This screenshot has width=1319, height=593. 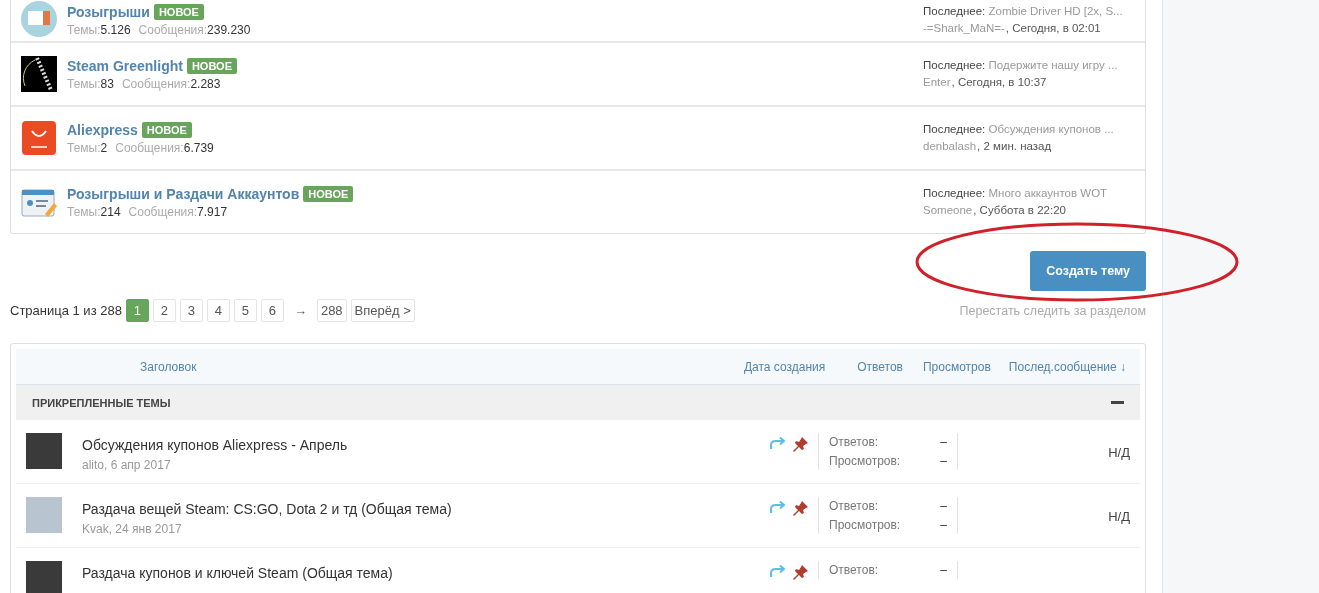 I want to click on forum-title-link: Розыгрыши и Раздачи Аккаунтов, so click(x=183, y=193).